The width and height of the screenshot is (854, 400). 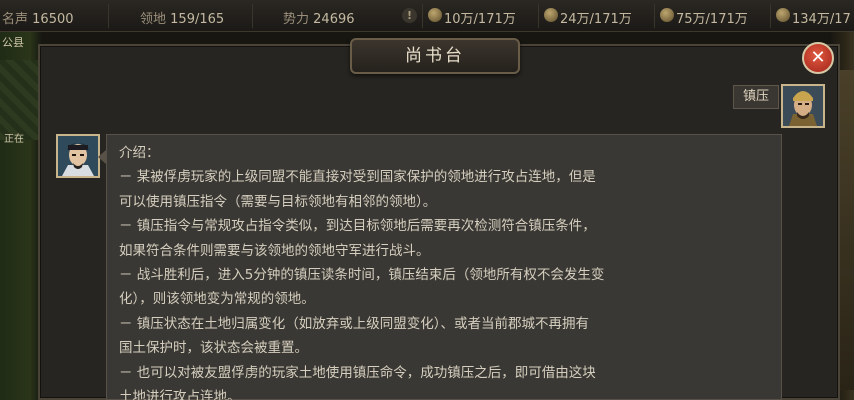 I want to click on map-terrain-right, so click(x=846, y=230).